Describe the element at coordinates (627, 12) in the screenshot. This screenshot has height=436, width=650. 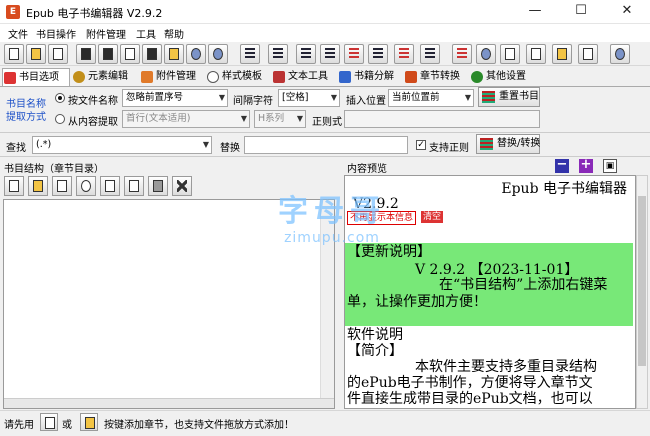
I see `close-button: ✕` at that location.